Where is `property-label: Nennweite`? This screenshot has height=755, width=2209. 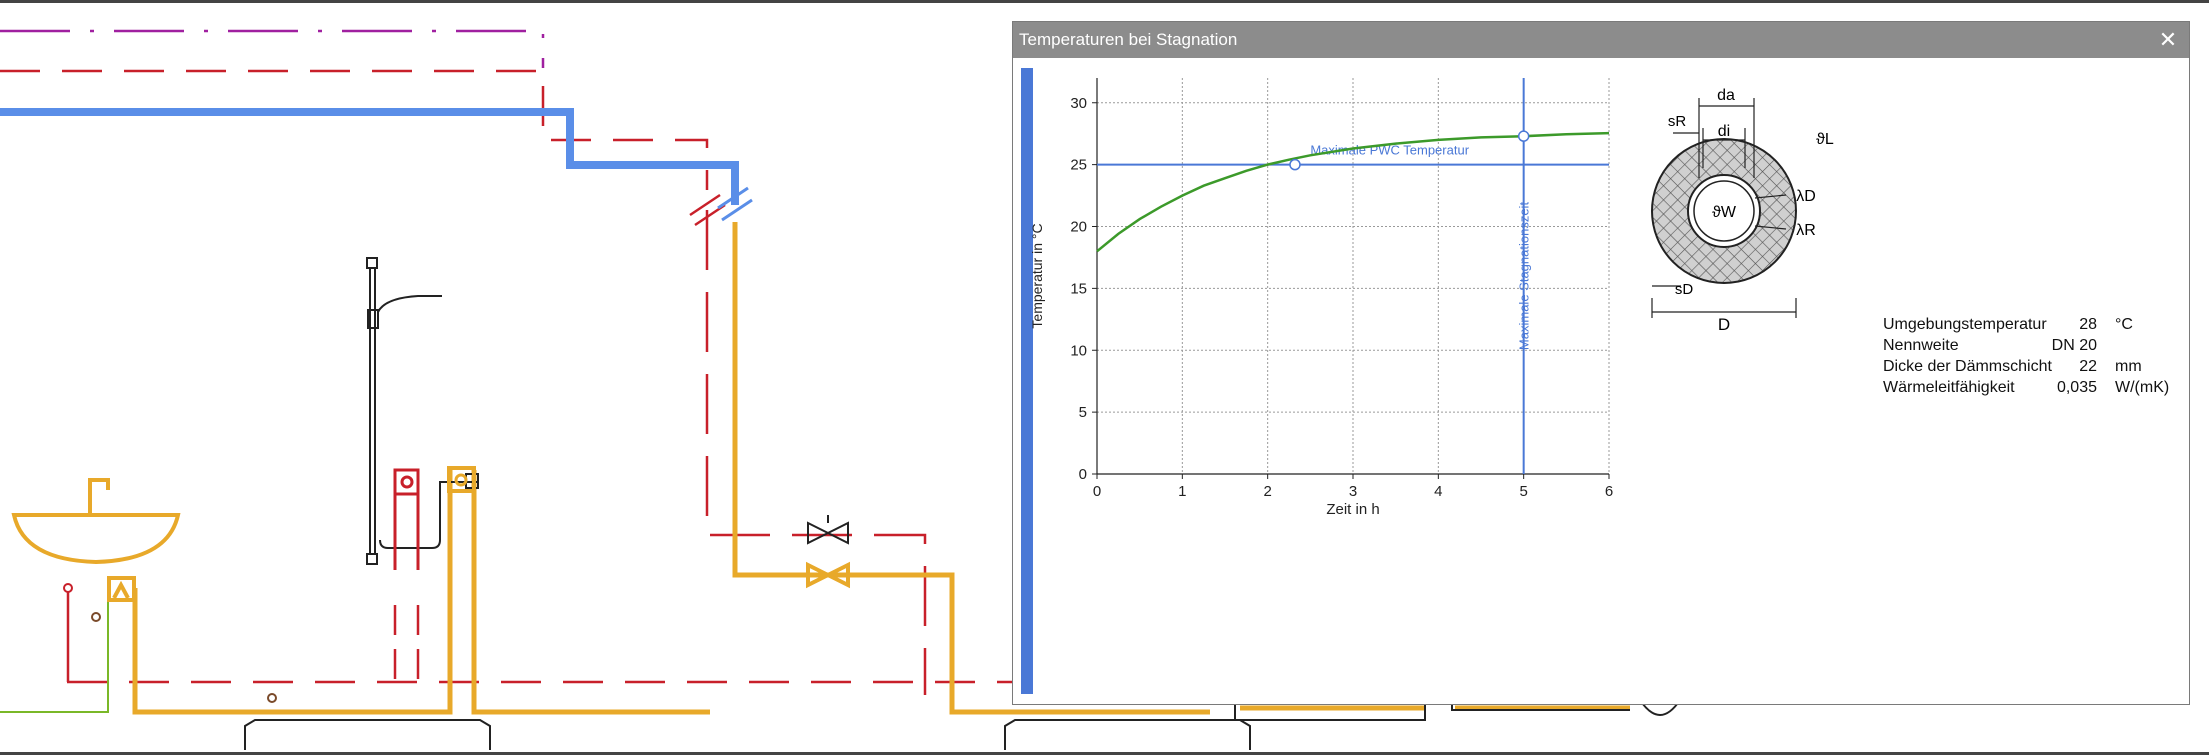
property-label: Nennweite is located at coordinates (1921, 345).